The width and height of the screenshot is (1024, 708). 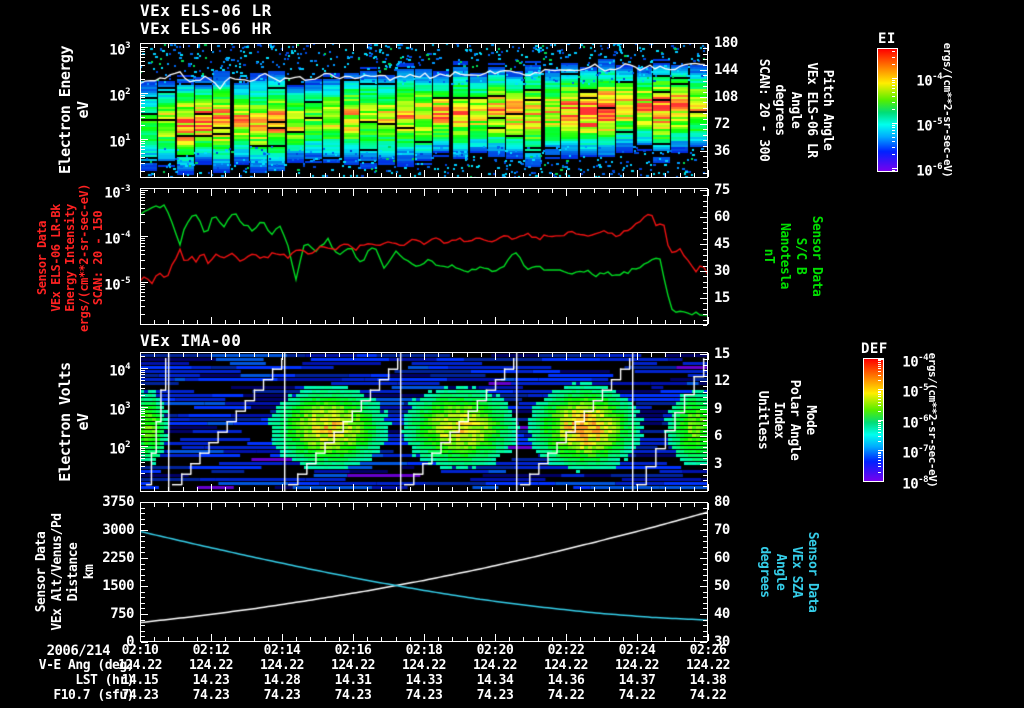 I want to click on colorbar2-tick: 10-7, so click(x=915, y=453).